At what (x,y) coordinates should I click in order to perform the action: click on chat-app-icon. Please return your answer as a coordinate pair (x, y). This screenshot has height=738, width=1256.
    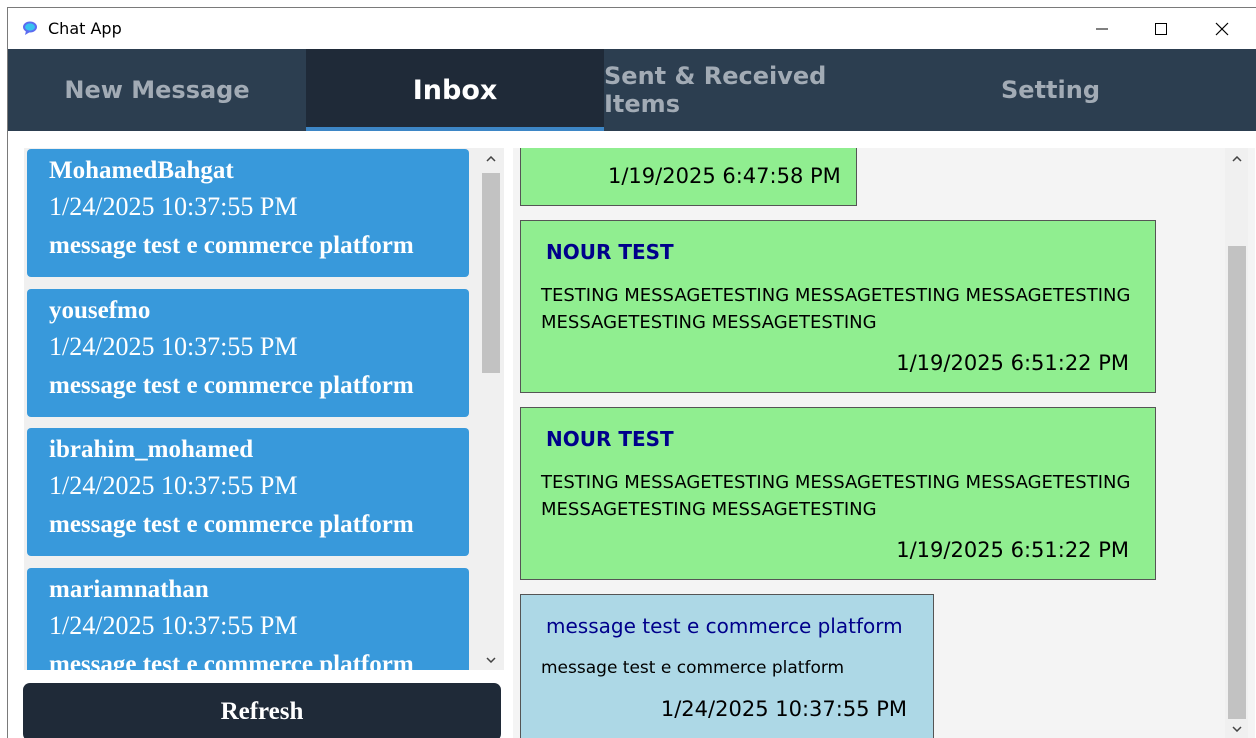
    Looking at the image, I should click on (30, 28).